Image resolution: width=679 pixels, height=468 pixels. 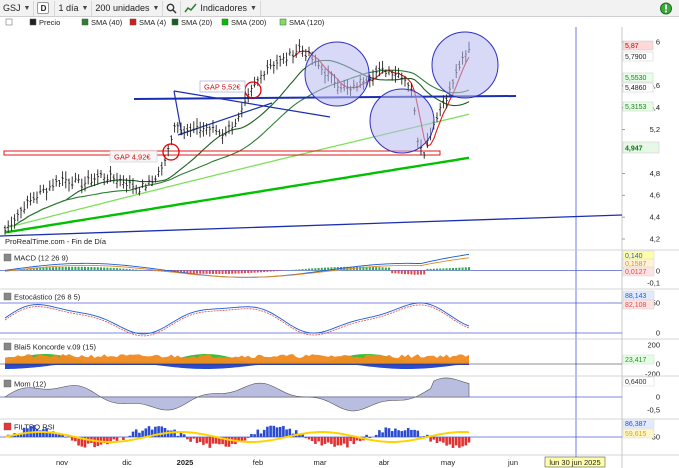 I want to click on indicators-icon, so click(x=190, y=7).